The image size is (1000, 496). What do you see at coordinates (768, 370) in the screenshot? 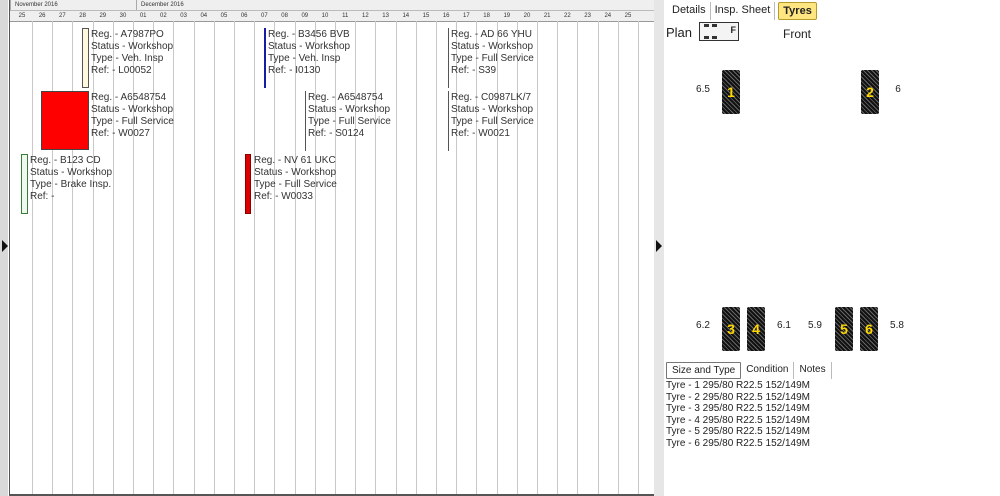
I see `tab-condition: Condition` at bounding box center [768, 370].